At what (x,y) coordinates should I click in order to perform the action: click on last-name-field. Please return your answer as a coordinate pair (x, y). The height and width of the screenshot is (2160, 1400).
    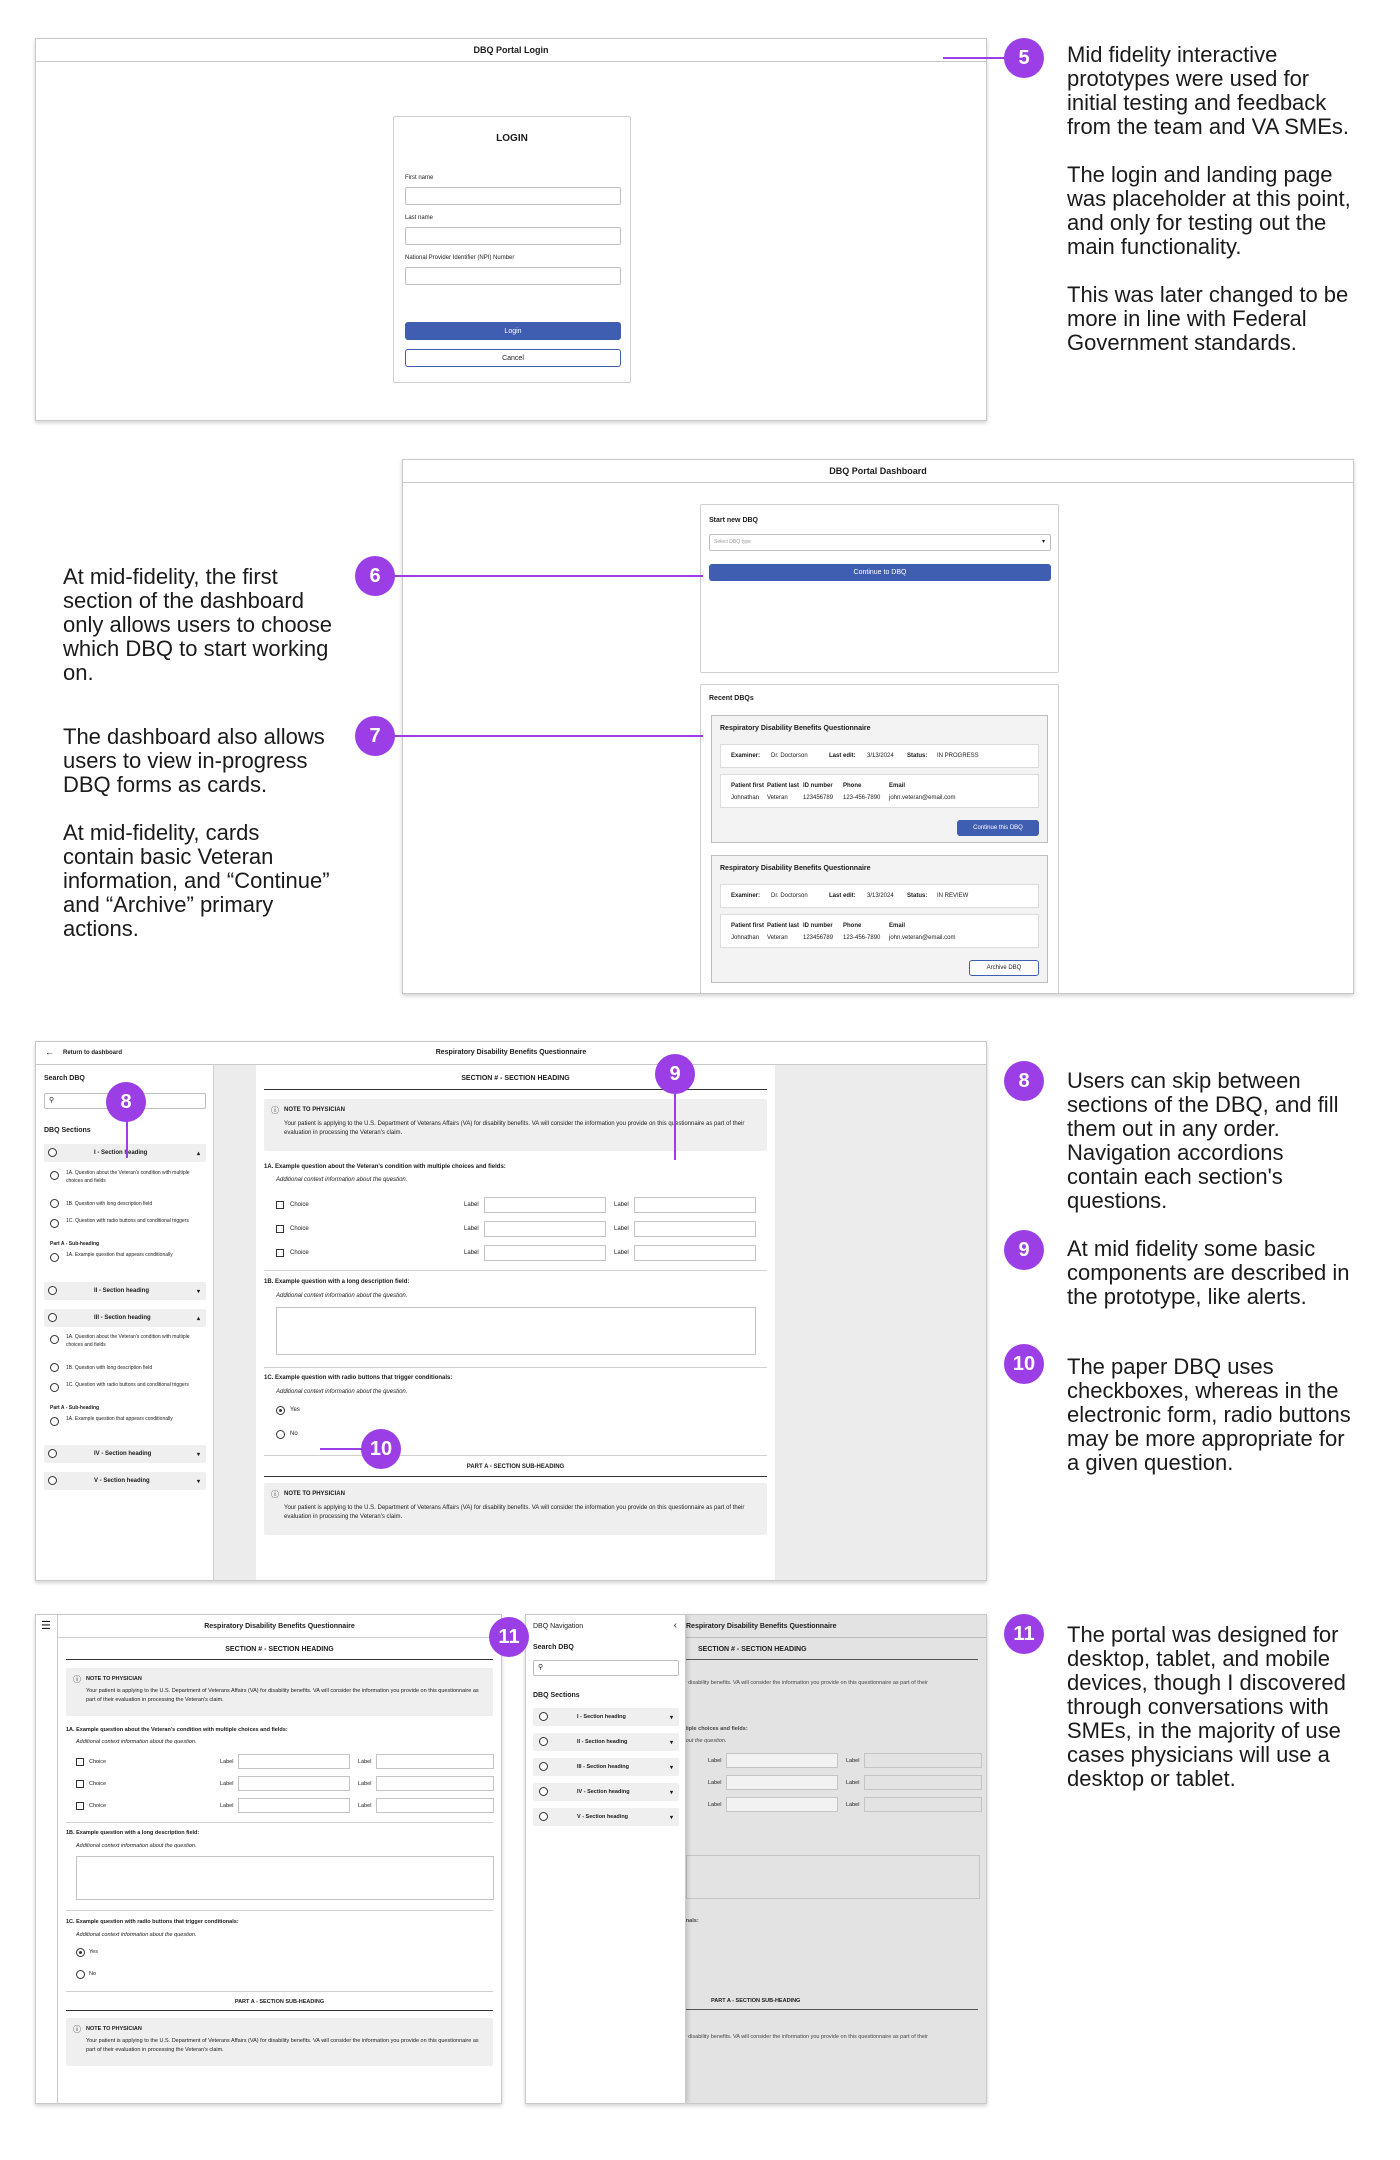
    Looking at the image, I should click on (513, 236).